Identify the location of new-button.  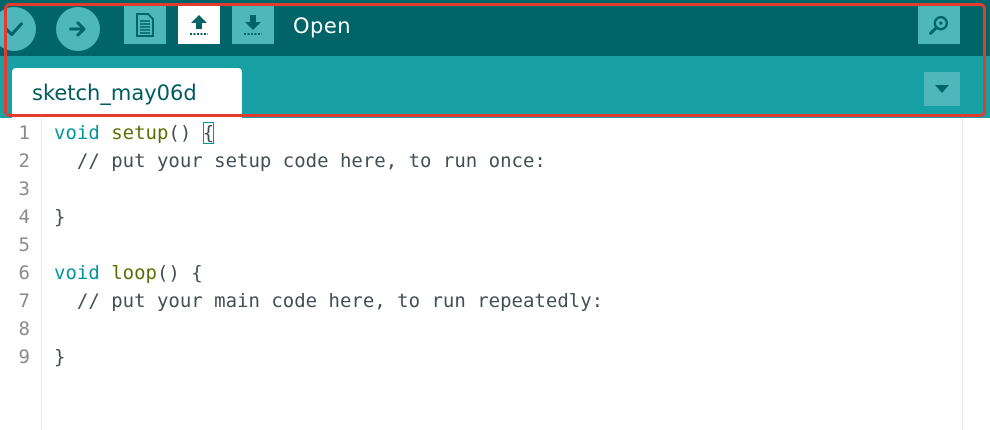
(145, 25).